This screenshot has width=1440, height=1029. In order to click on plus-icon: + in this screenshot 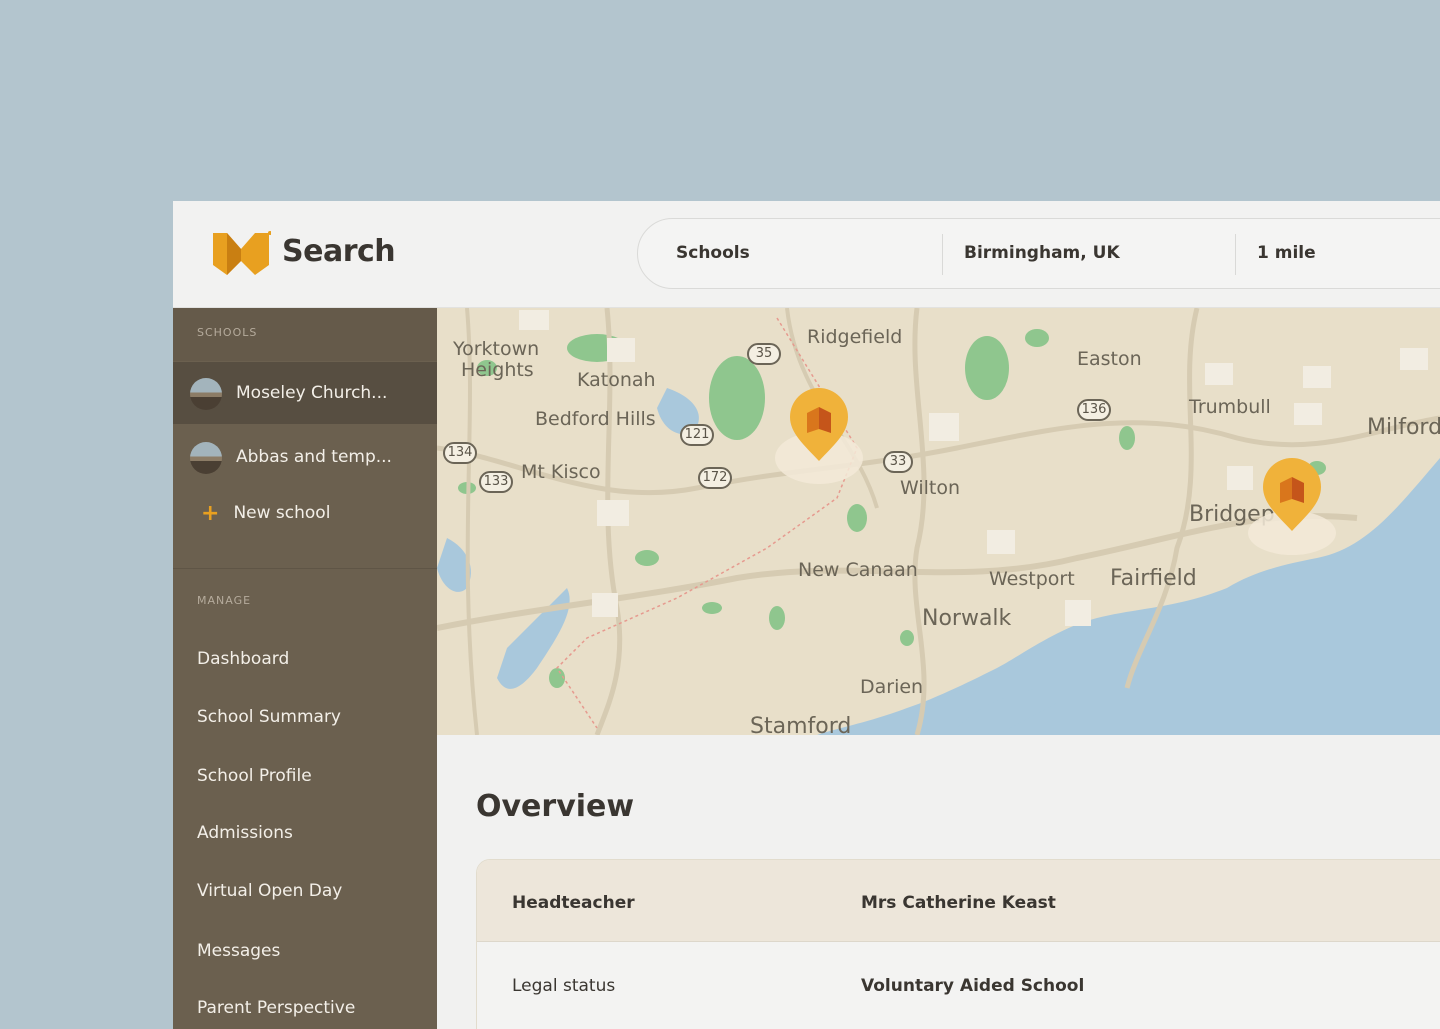, I will do `click(210, 513)`.